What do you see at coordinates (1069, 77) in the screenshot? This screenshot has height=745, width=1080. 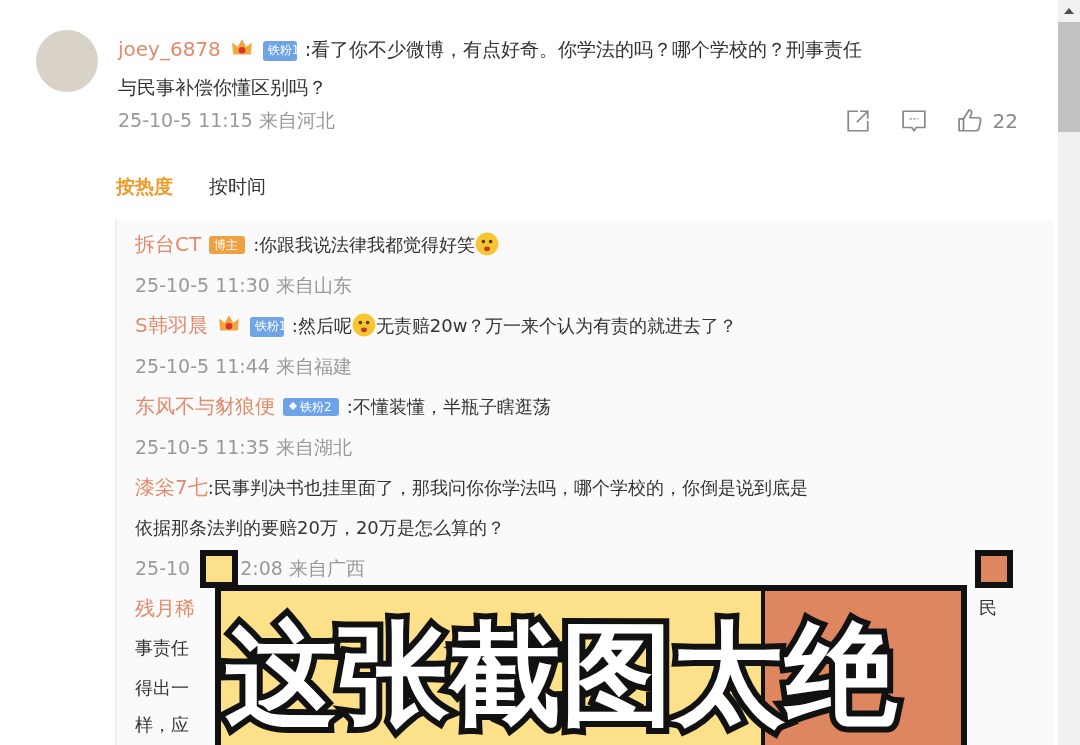 I see `scroll-thumb` at bounding box center [1069, 77].